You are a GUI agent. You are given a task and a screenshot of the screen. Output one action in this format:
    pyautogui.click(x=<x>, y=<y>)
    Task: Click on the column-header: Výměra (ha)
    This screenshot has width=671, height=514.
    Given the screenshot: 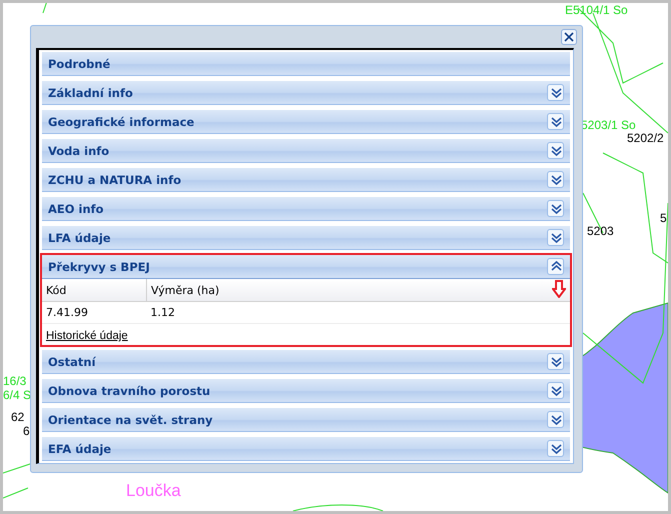 What is the action you would take?
    pyautogui.click(x=344, y=290)
    